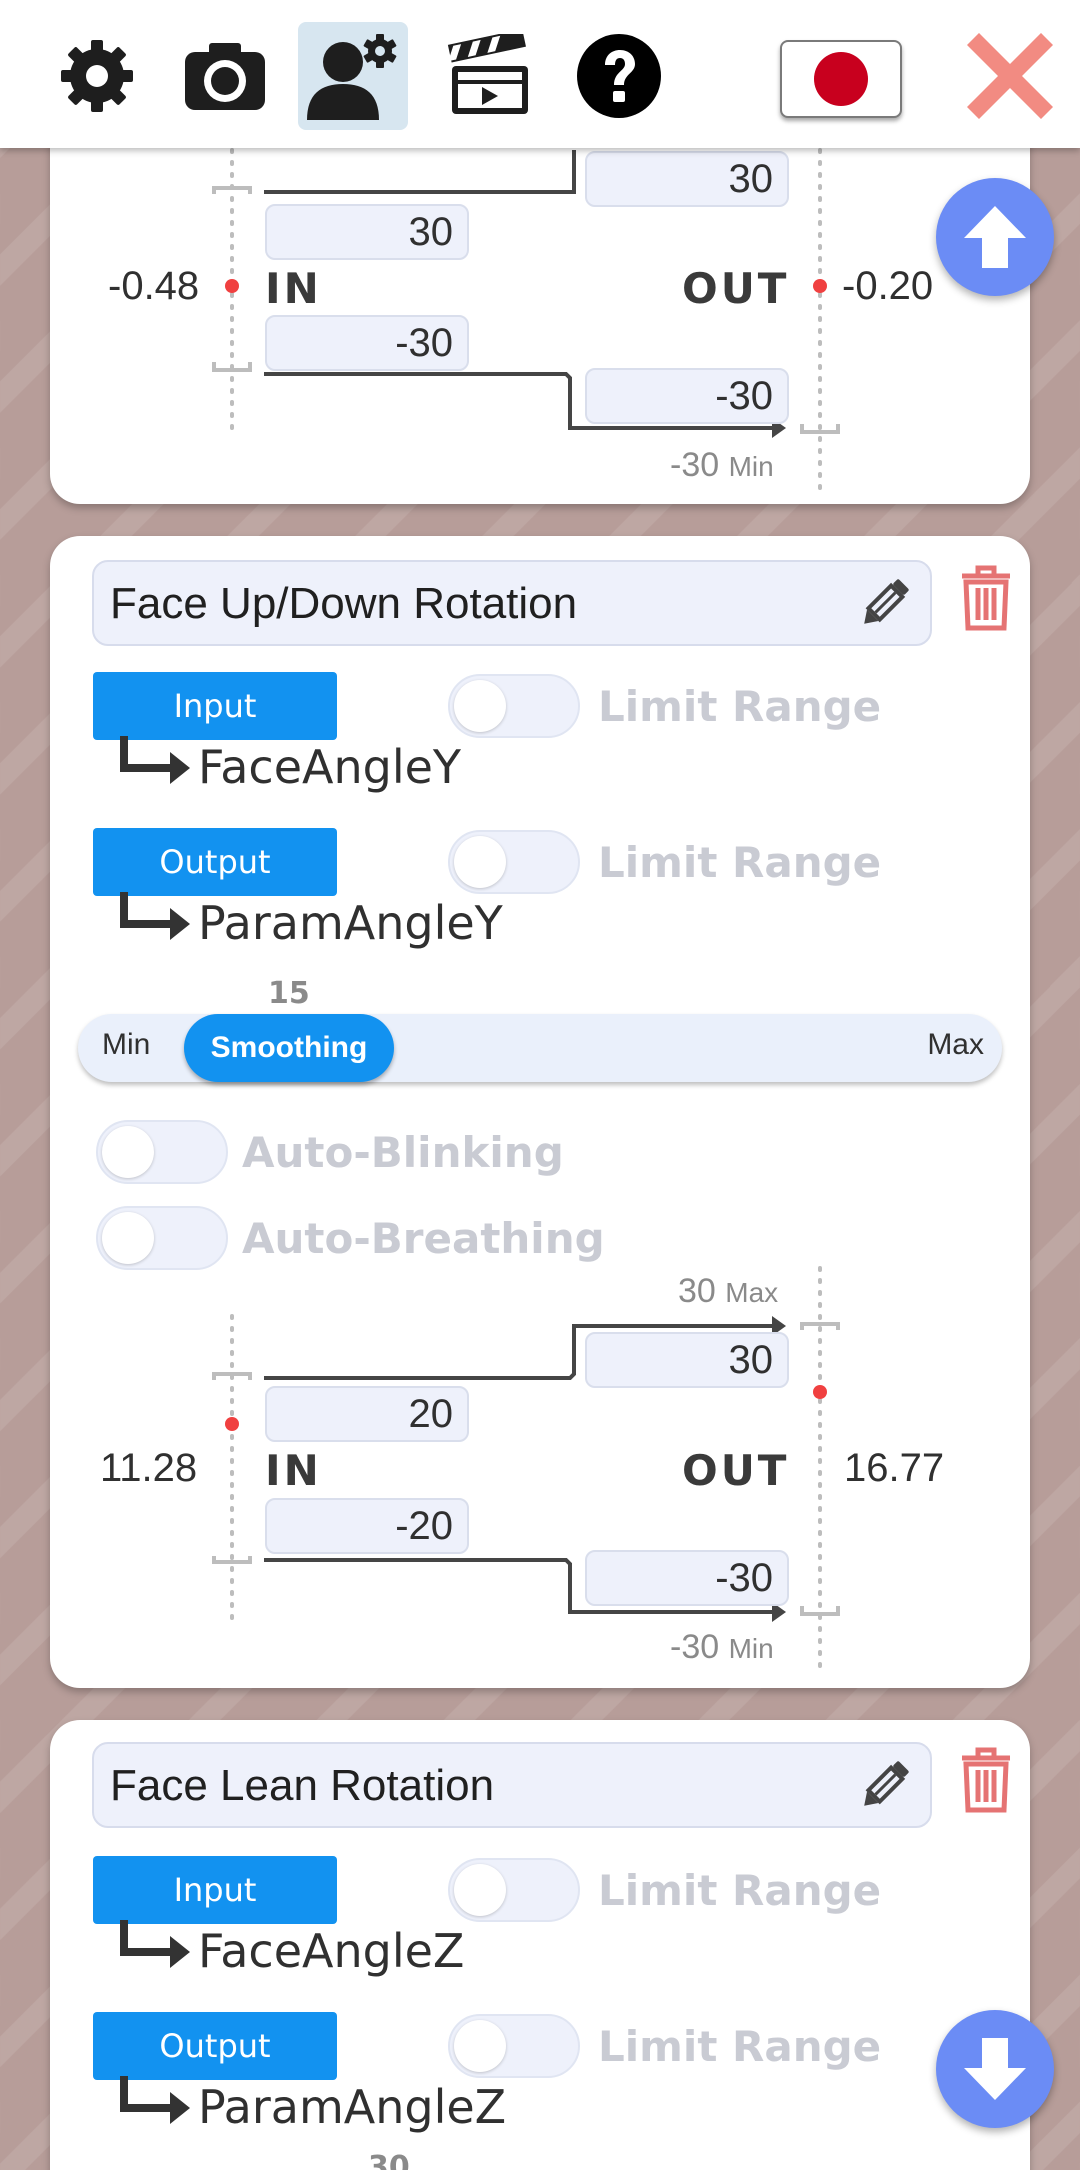  I want to click on user-settings-icon, so click(352, 77).